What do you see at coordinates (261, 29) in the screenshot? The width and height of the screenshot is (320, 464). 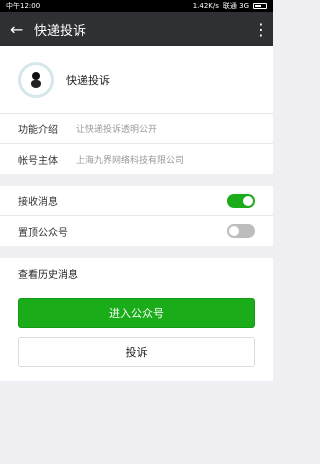 I see `more-vertical-icon: ⋮` at bounding box center [261, 29].